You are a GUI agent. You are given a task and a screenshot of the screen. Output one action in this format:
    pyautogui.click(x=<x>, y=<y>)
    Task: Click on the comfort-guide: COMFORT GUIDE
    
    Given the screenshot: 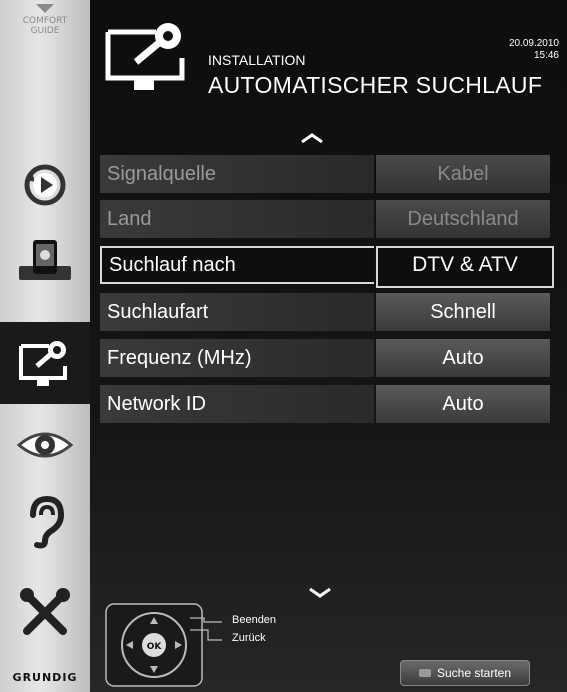 What is the action you would take?
    pyautogui.click(x=45, y=40)
    